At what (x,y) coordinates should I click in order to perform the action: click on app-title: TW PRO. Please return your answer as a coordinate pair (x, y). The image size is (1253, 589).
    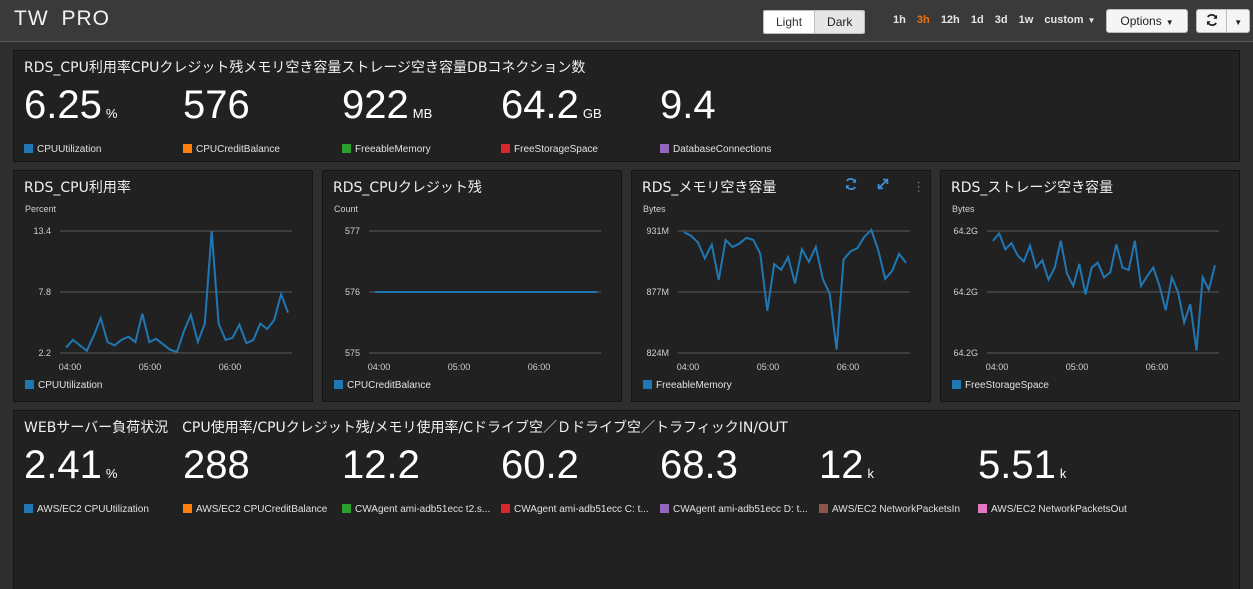
    Looking at the image, I should click on (62, 18).